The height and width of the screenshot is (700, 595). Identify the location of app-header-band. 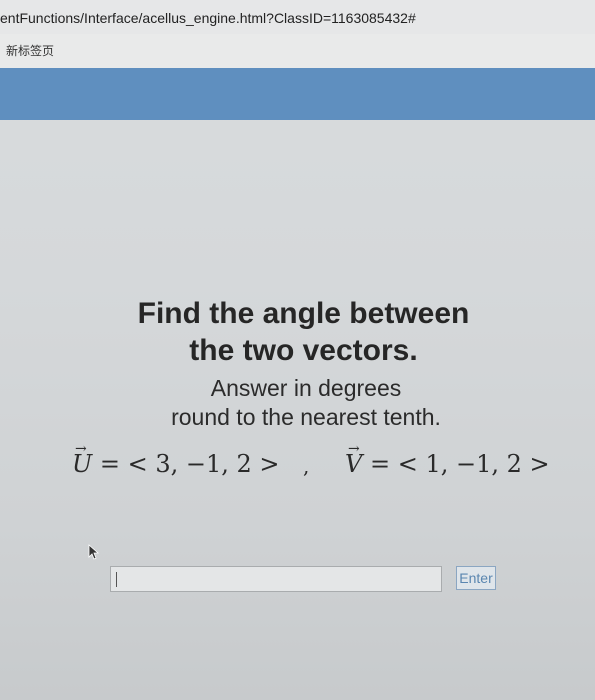
(297, 94).